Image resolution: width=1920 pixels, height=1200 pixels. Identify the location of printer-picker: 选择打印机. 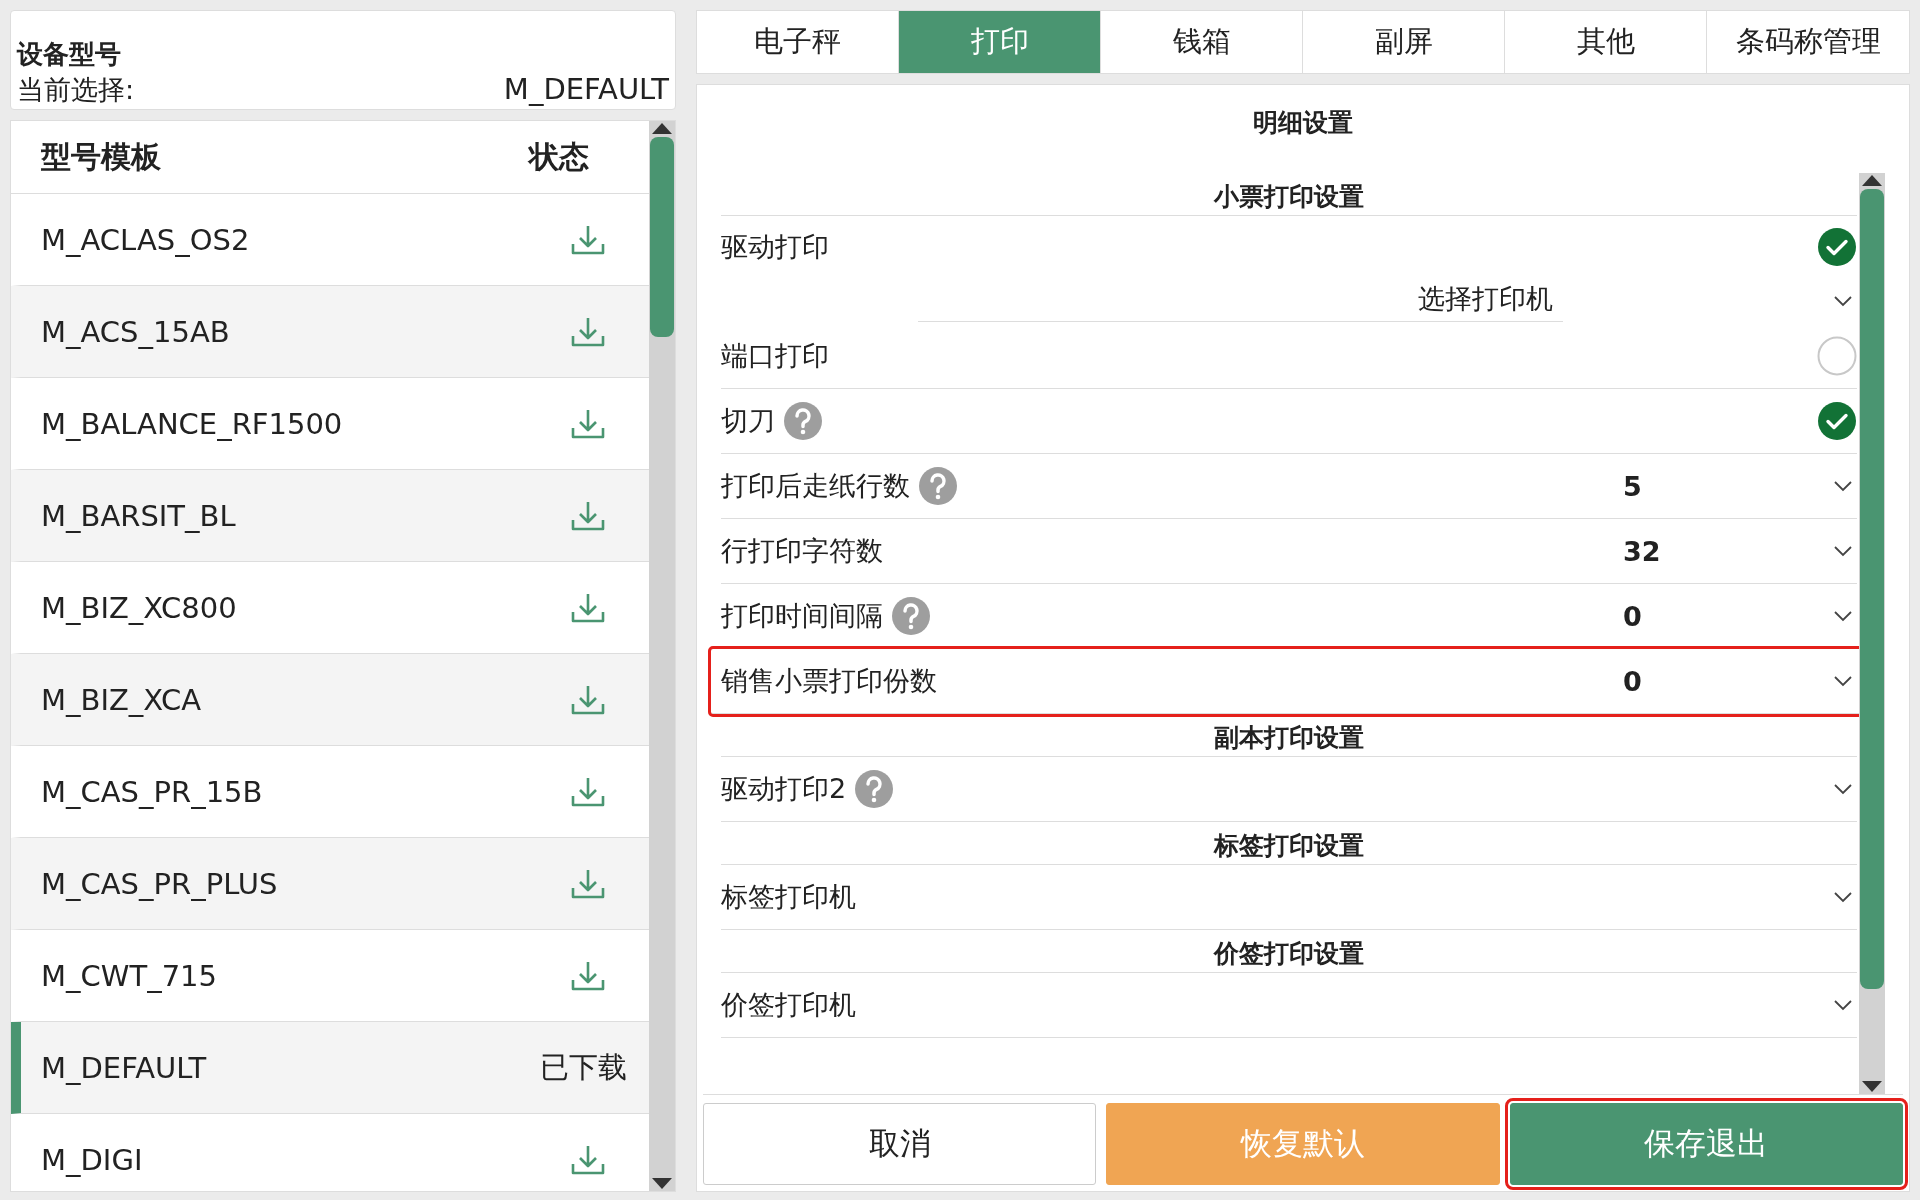
(1240, 301).